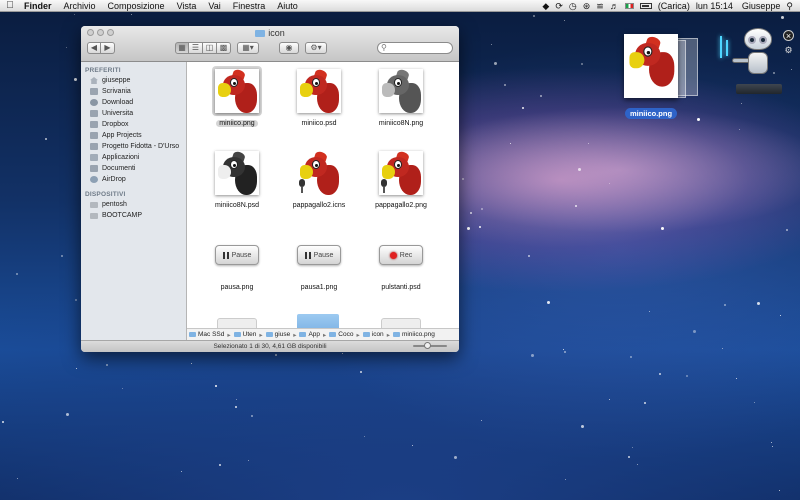  I want to click on file-item: pappagallo2.icns, so click(319, 179).